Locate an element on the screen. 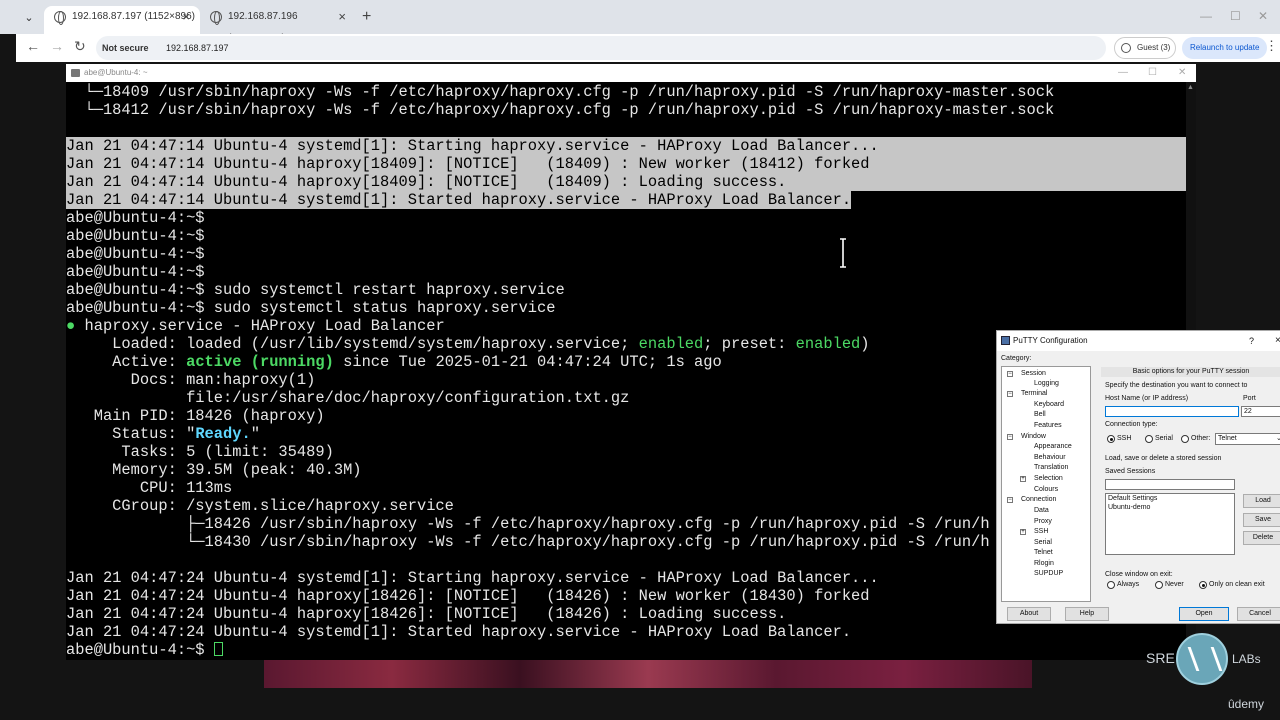  url-text: 192.168.87.197 is located at coordinates (197, 48).